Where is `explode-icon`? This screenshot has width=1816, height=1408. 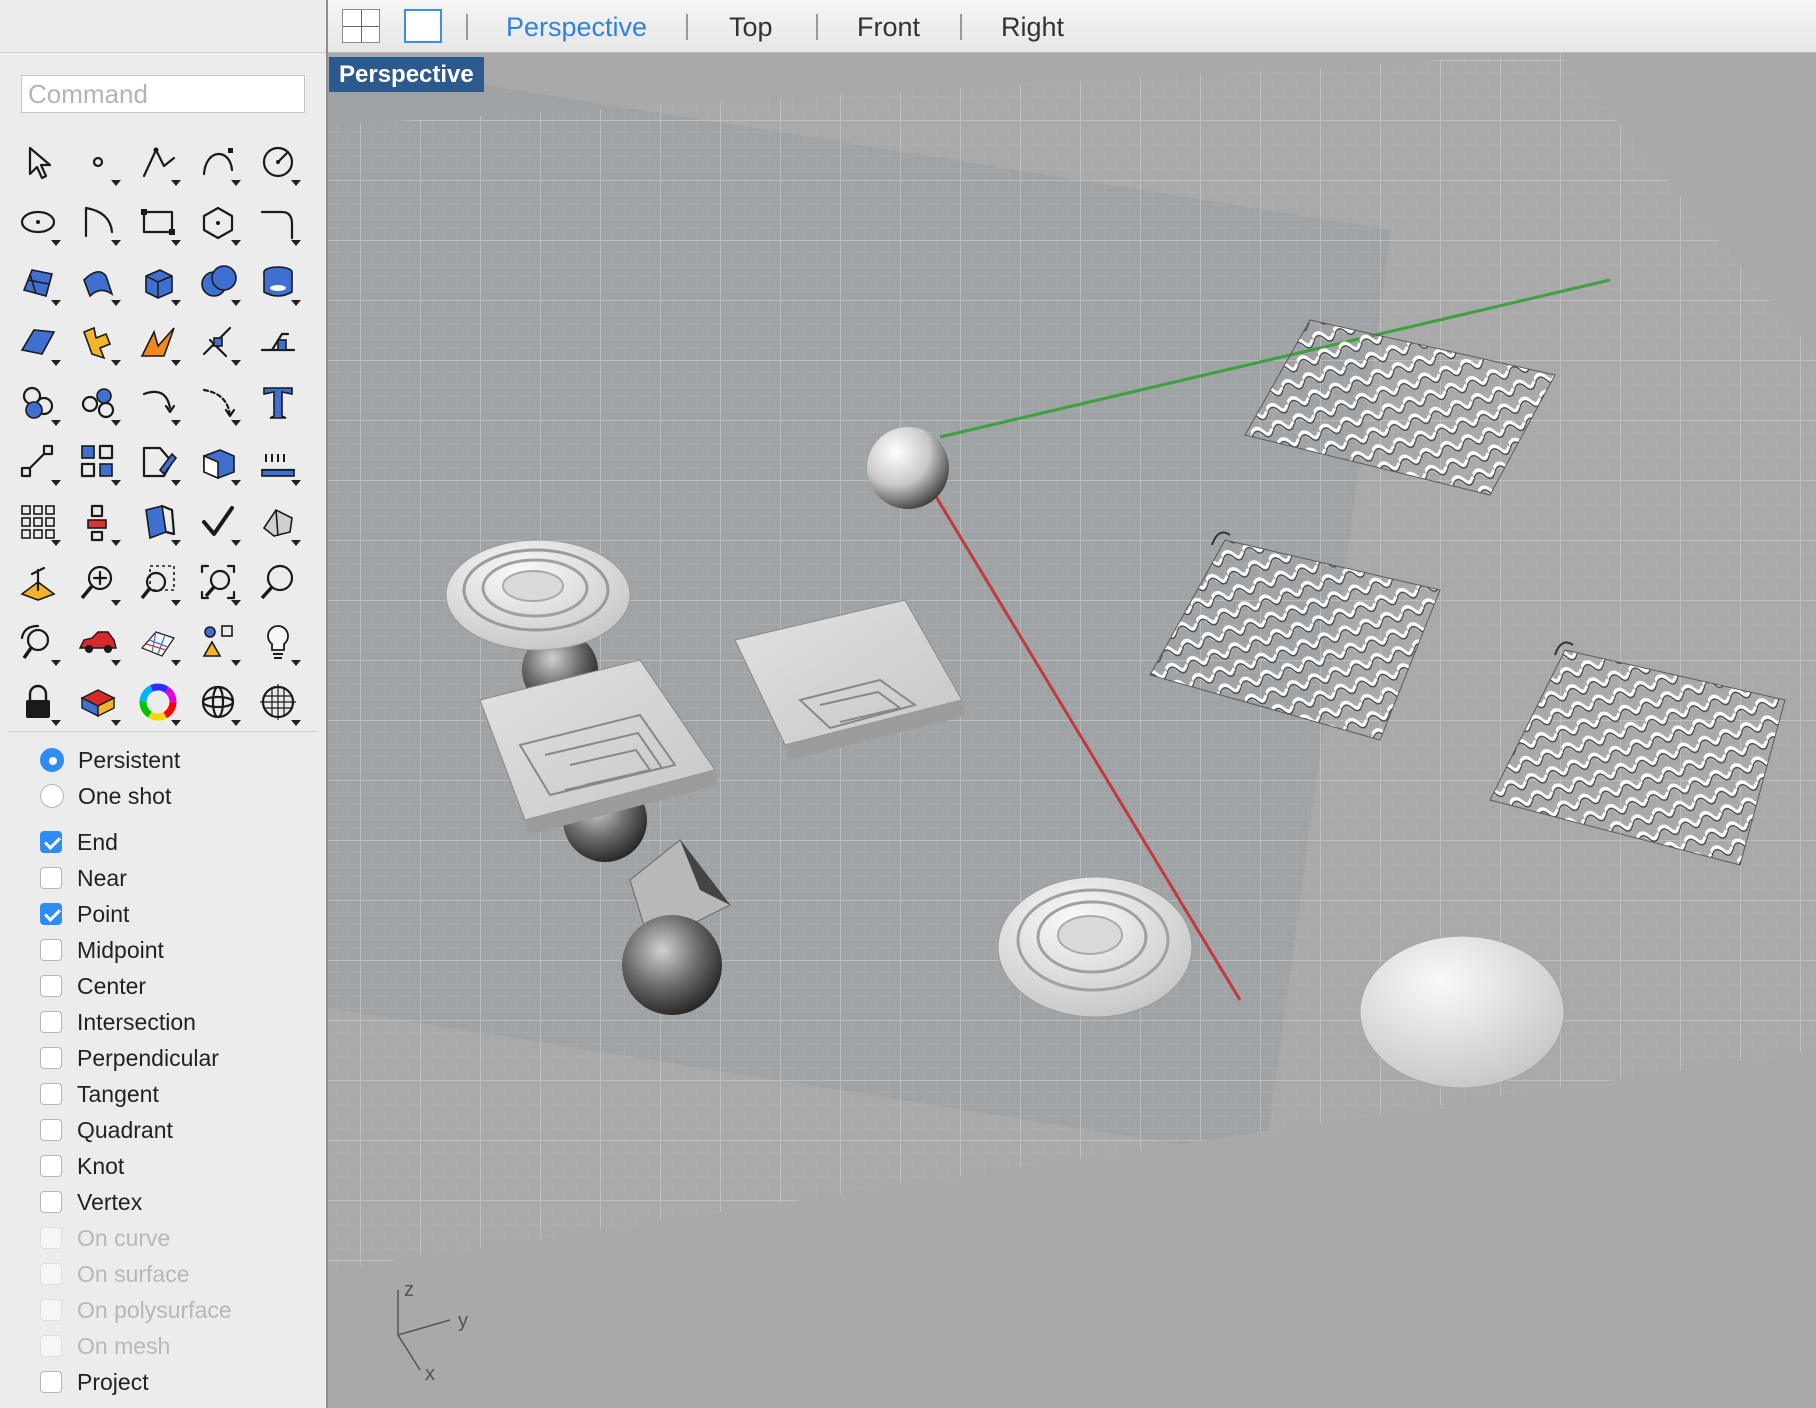
explode-icon is located at coordinates (98, 342).